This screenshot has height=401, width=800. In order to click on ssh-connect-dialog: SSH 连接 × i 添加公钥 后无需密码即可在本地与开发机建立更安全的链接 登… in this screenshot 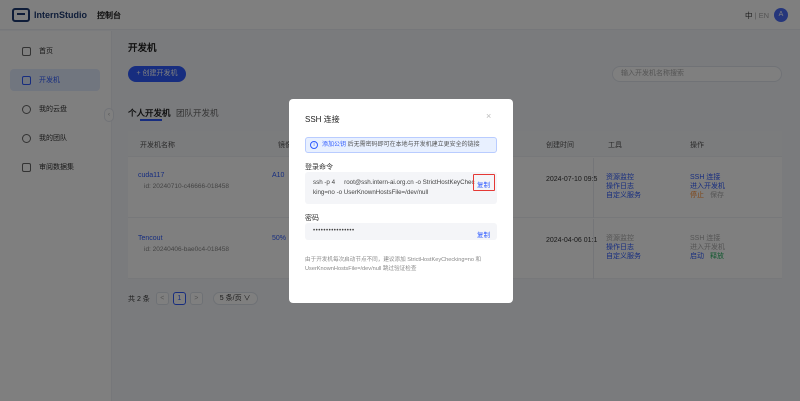, I will do `click(401, 201)`.